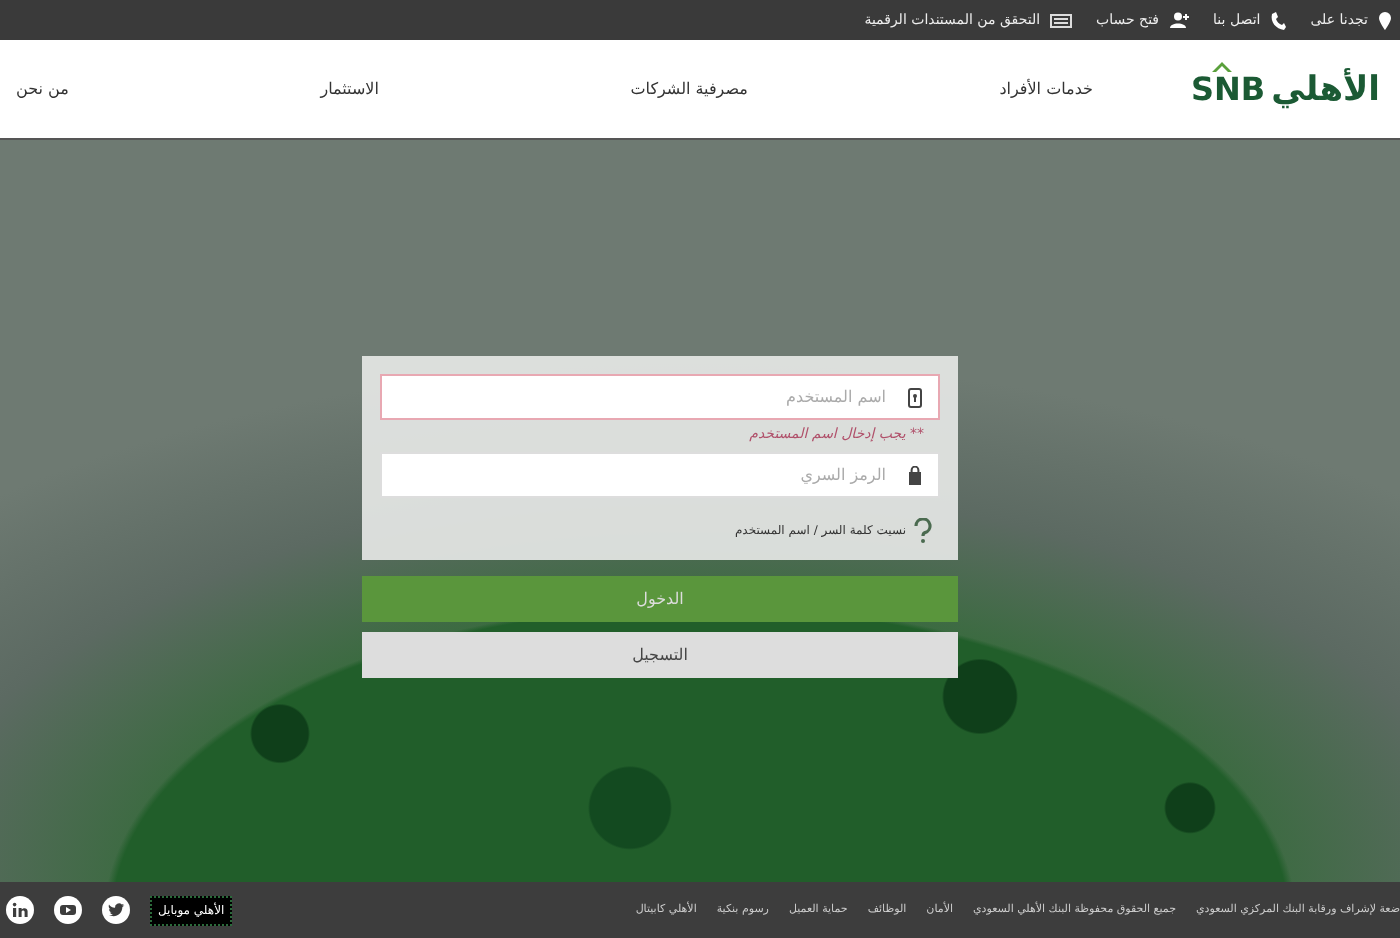  I want to click on roof-chevron-icon, so click(1222, 67).